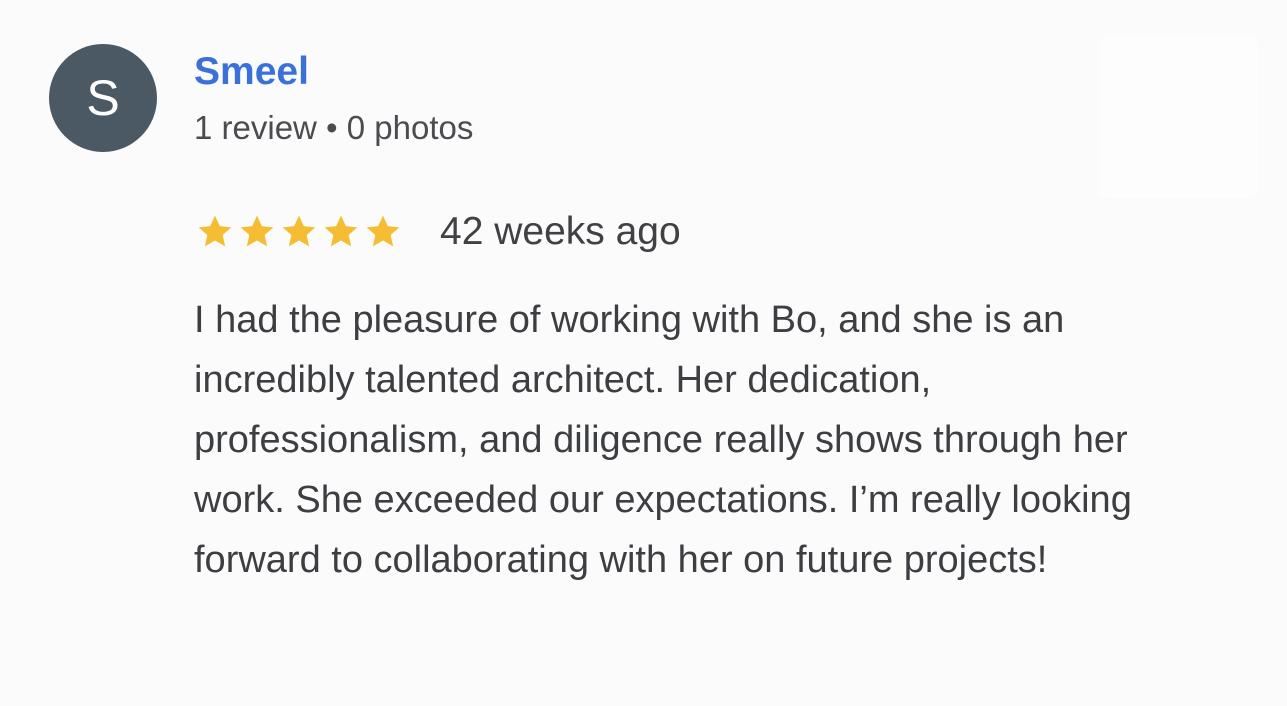 The height and width of the screenshot is (706, 1287). I want to click on avatar-initial: S, so click(103, 98).